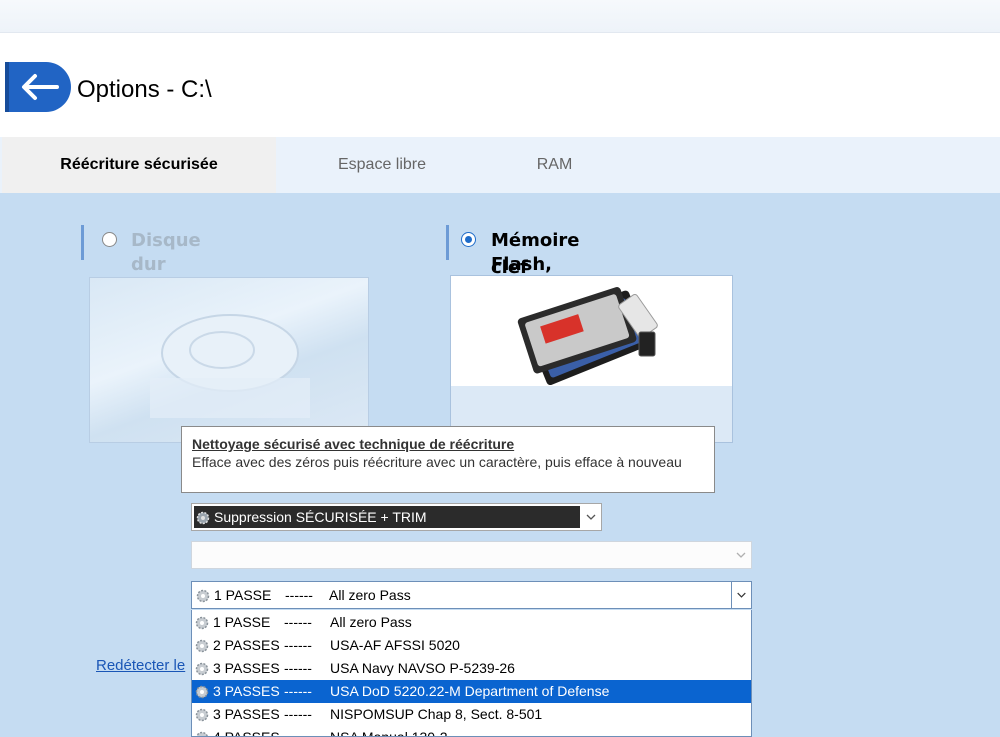  What do you see at coordinates (140, 665) in the screenshot?
I see `redetect-link: Redétecter le` at bounding box center [140, 665].